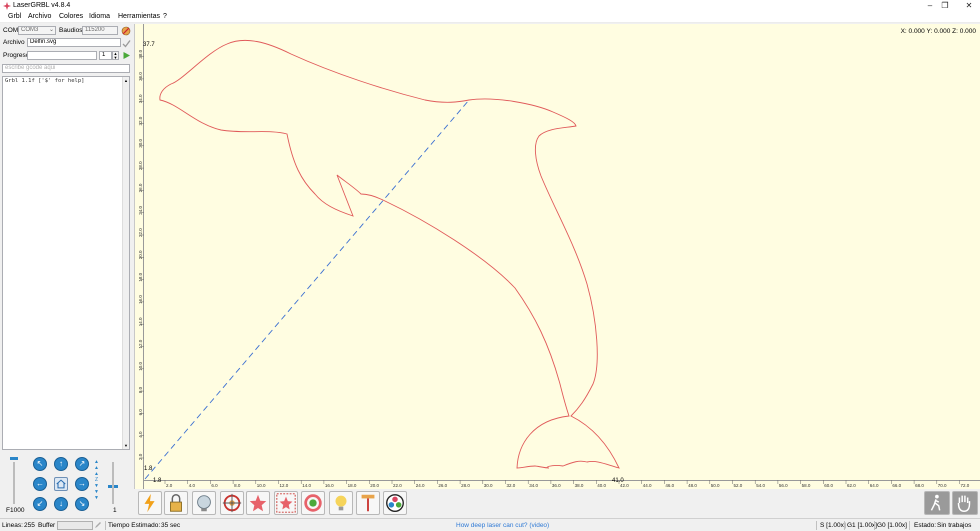 The height and width of the screenshot is (531, 980). What do you see at coordinates (341, 503) in the screenshot?
I see `bulb-button` at bounding box center [341, 503].